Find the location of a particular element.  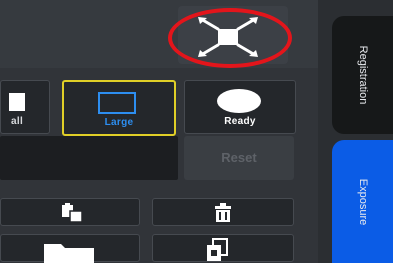

tab-registration-label: Registration is located at coordinates (362, 75).